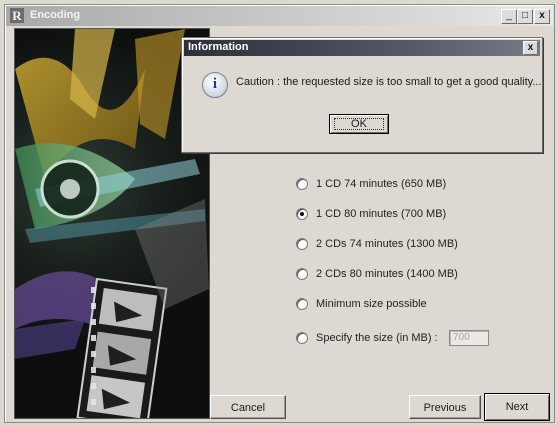  What do you see at coordinates (445, 407) in the screenshot?
I see `previous-button: Previous` at bounding box center [445, 407].